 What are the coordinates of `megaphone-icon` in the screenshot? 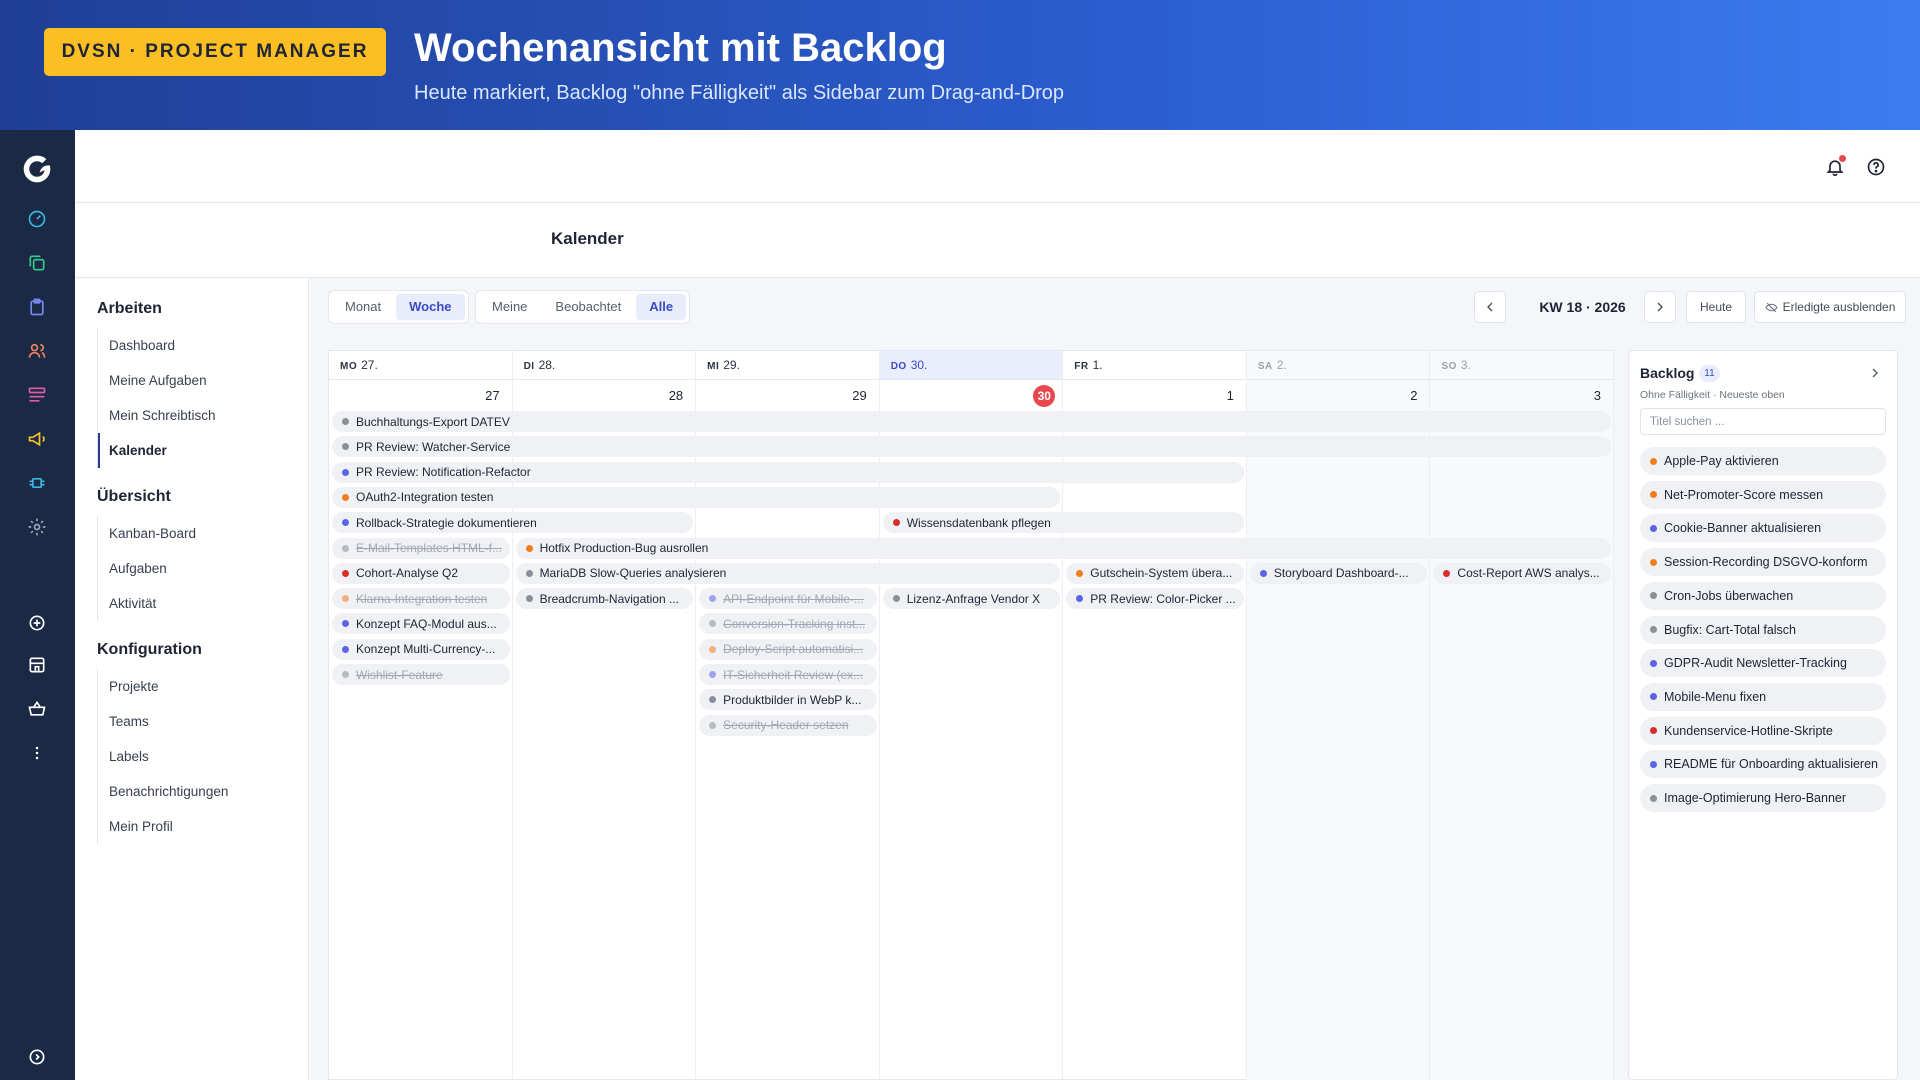 It's located at (37, 439).